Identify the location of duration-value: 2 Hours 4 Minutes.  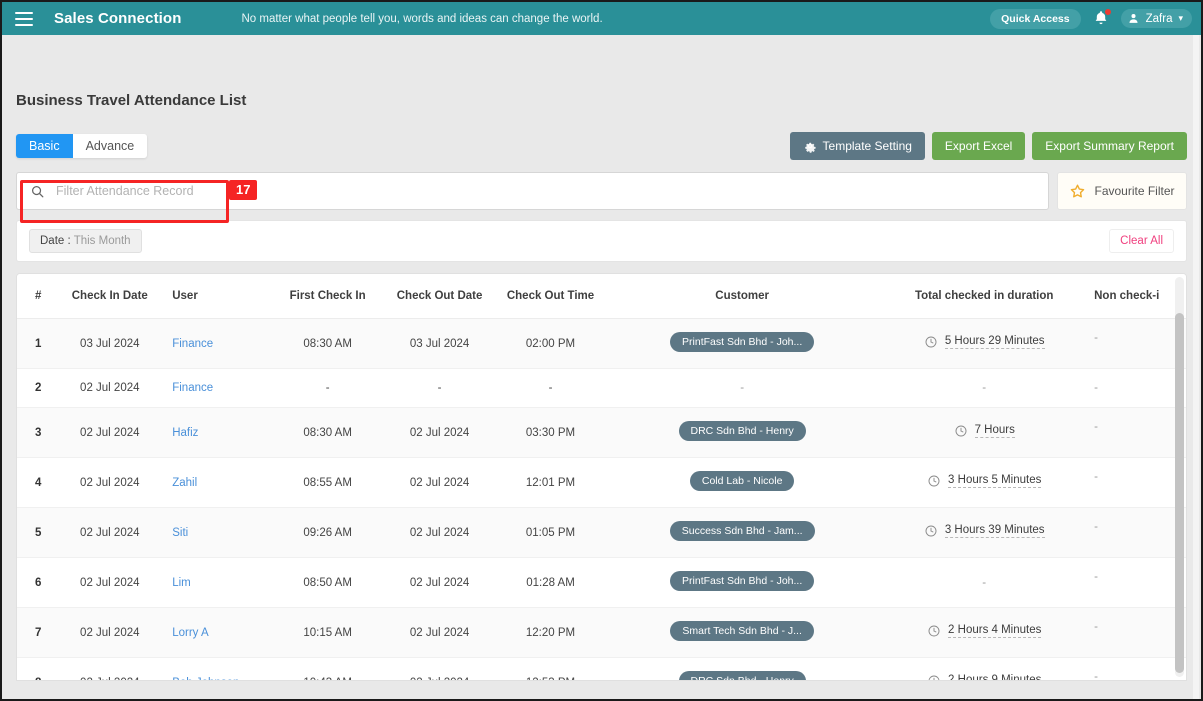
(984, 631).